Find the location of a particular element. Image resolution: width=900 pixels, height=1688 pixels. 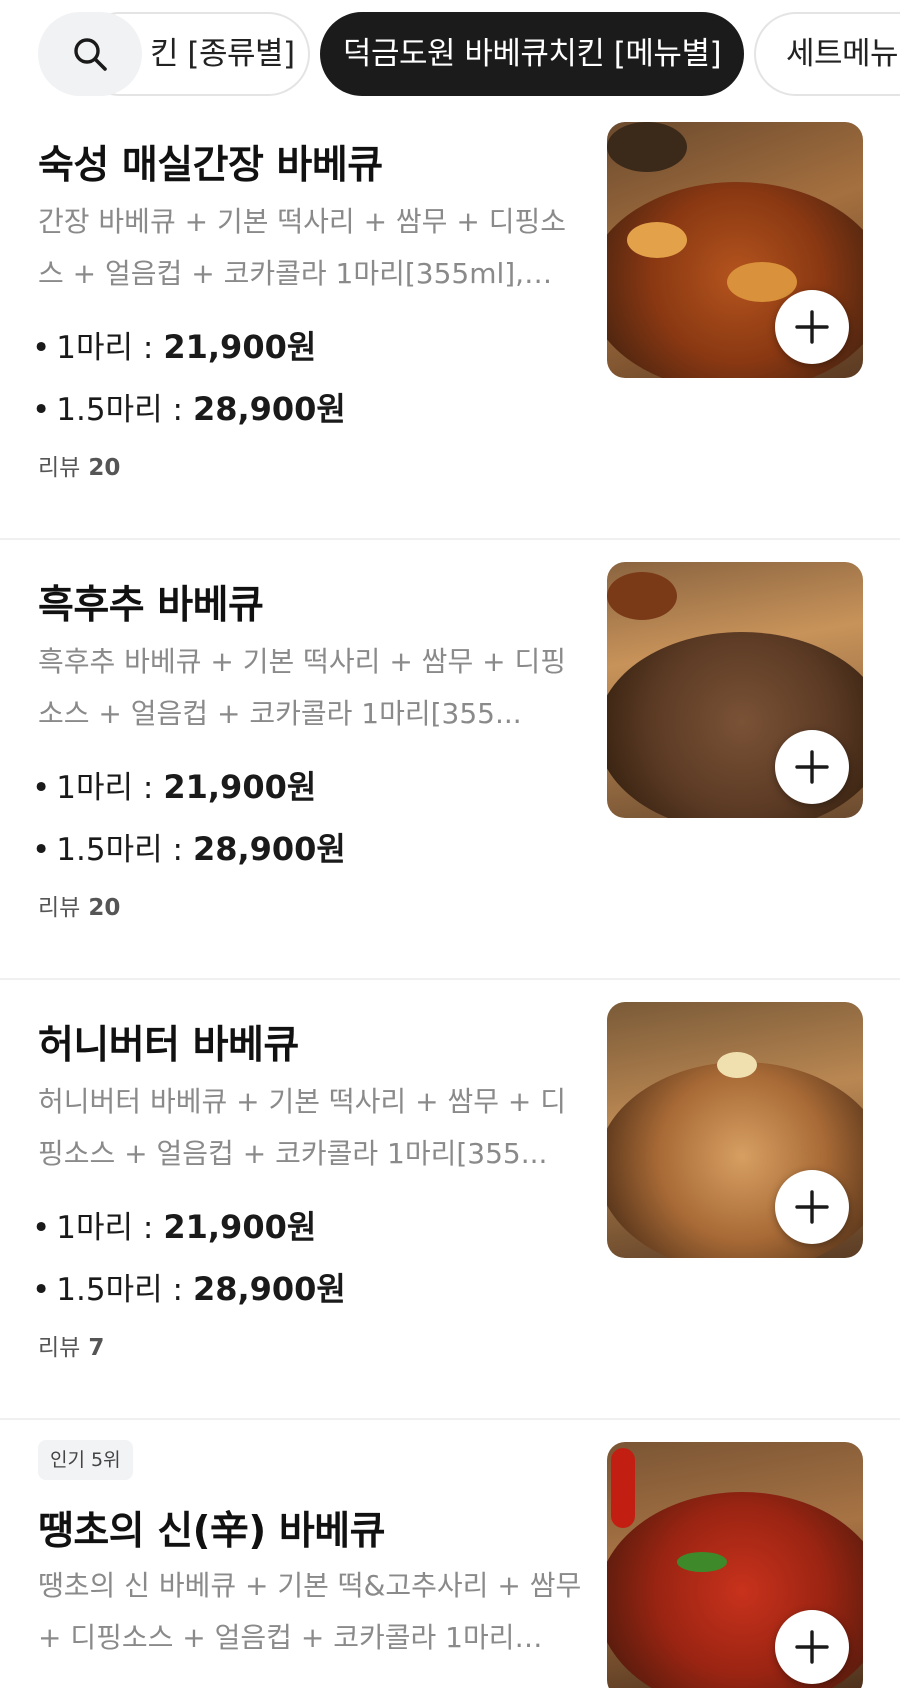

garlic is located at coordinates (737, 1065).